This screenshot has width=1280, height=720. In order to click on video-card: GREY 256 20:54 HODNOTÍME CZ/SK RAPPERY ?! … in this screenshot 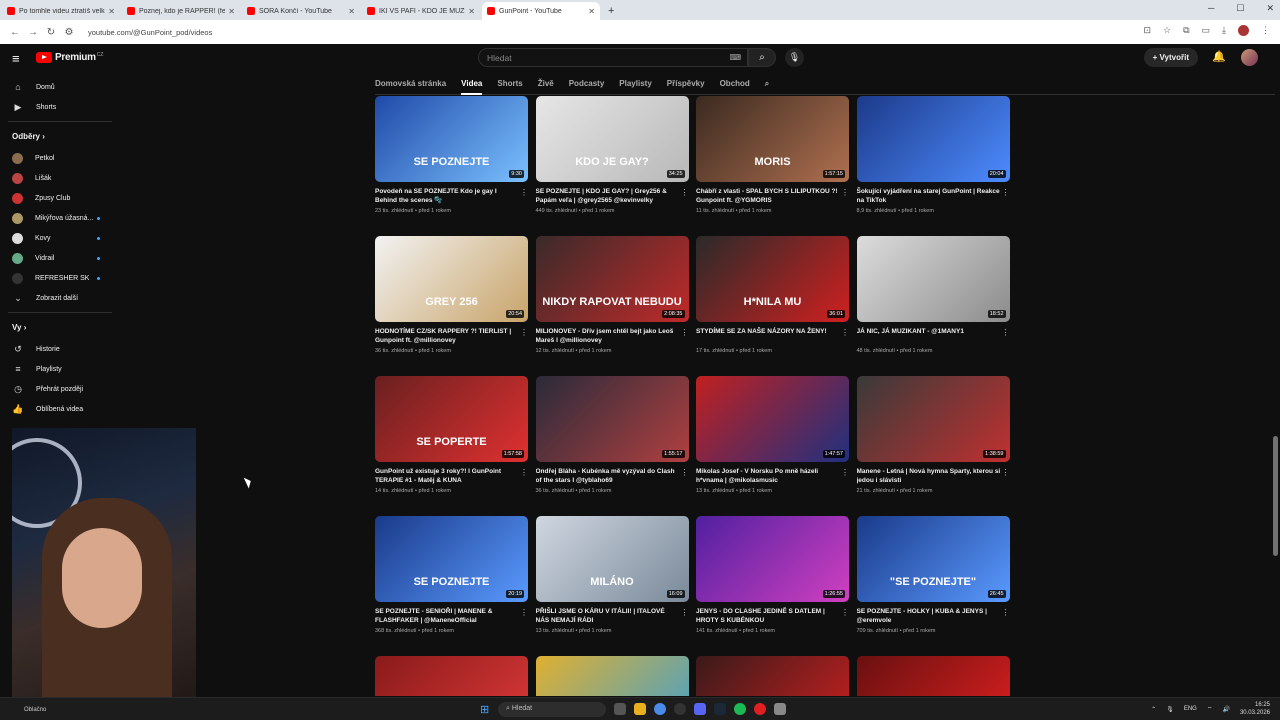, I will do `click(451, 295)`.